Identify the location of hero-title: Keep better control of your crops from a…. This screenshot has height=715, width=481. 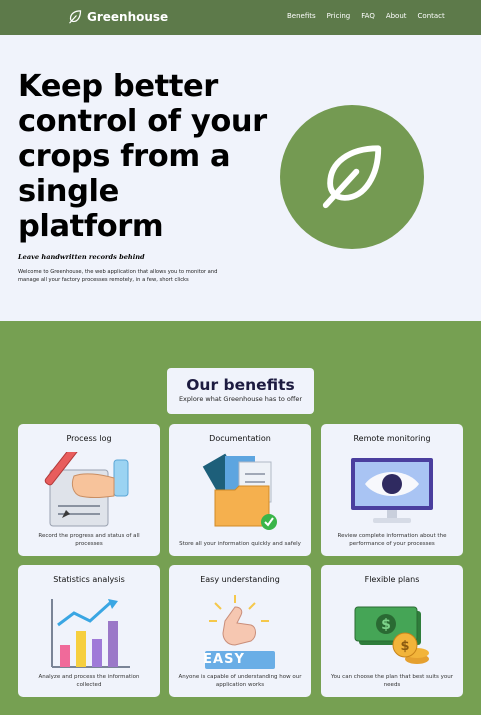
(142, 156).